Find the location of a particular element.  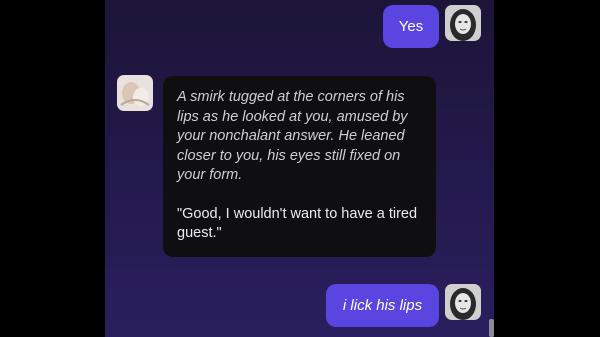

user-message-bubble: i lick his lips is located at coordinates (382, 305).